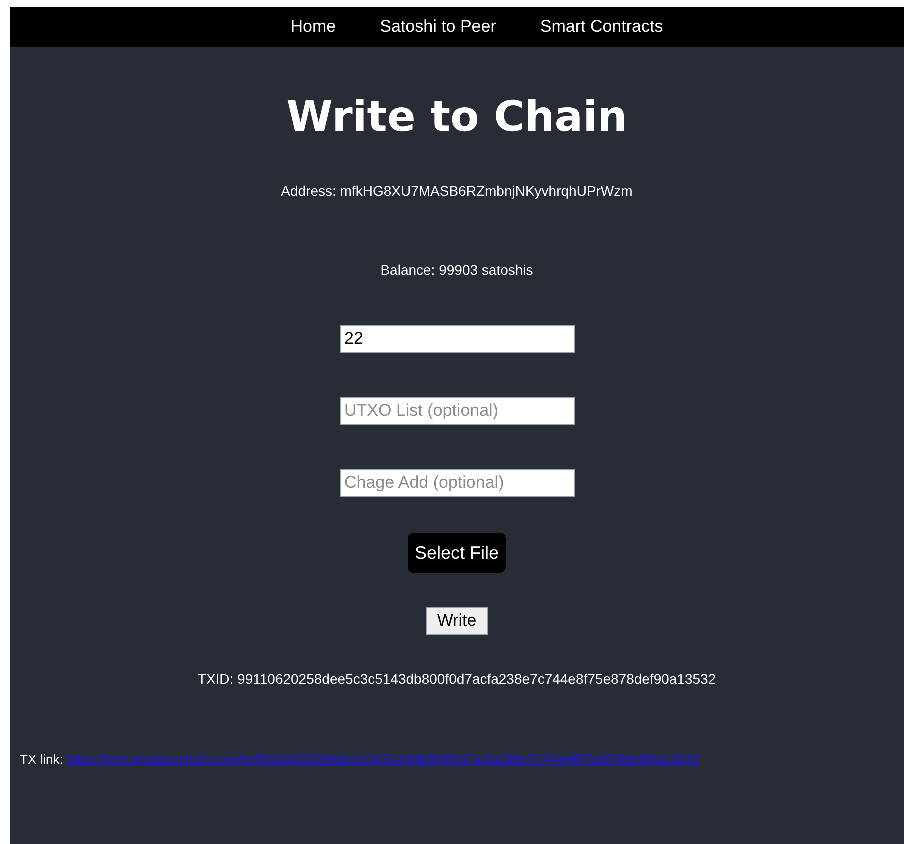  What do you see at coordinates (457, 117) in the screenshot?
I see `page-title: Write to Chain` at bounding box center [457, 117].